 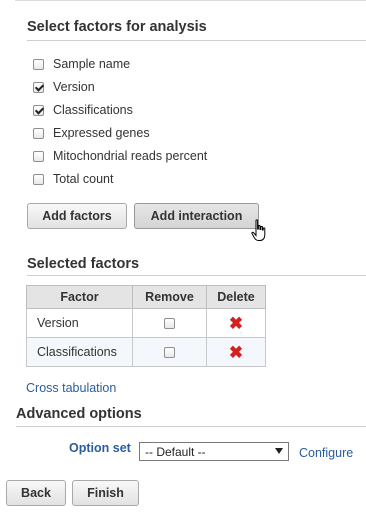 I want to click on table-header-row: Factor Remove Delete, so click(x=146, y=297).